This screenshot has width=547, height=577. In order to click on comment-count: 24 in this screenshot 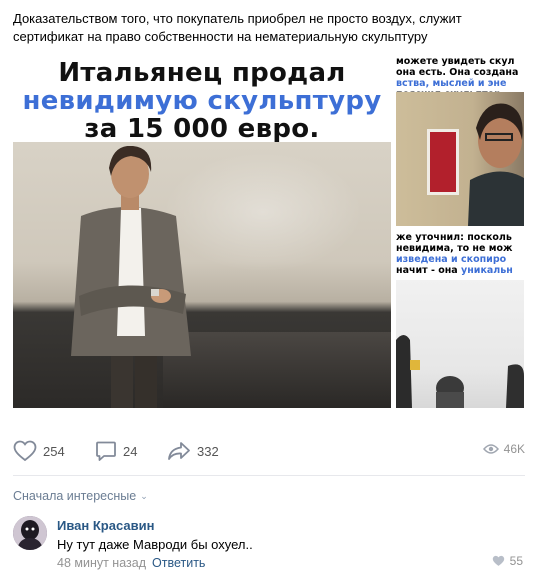, I will do `click(130, 451)`.